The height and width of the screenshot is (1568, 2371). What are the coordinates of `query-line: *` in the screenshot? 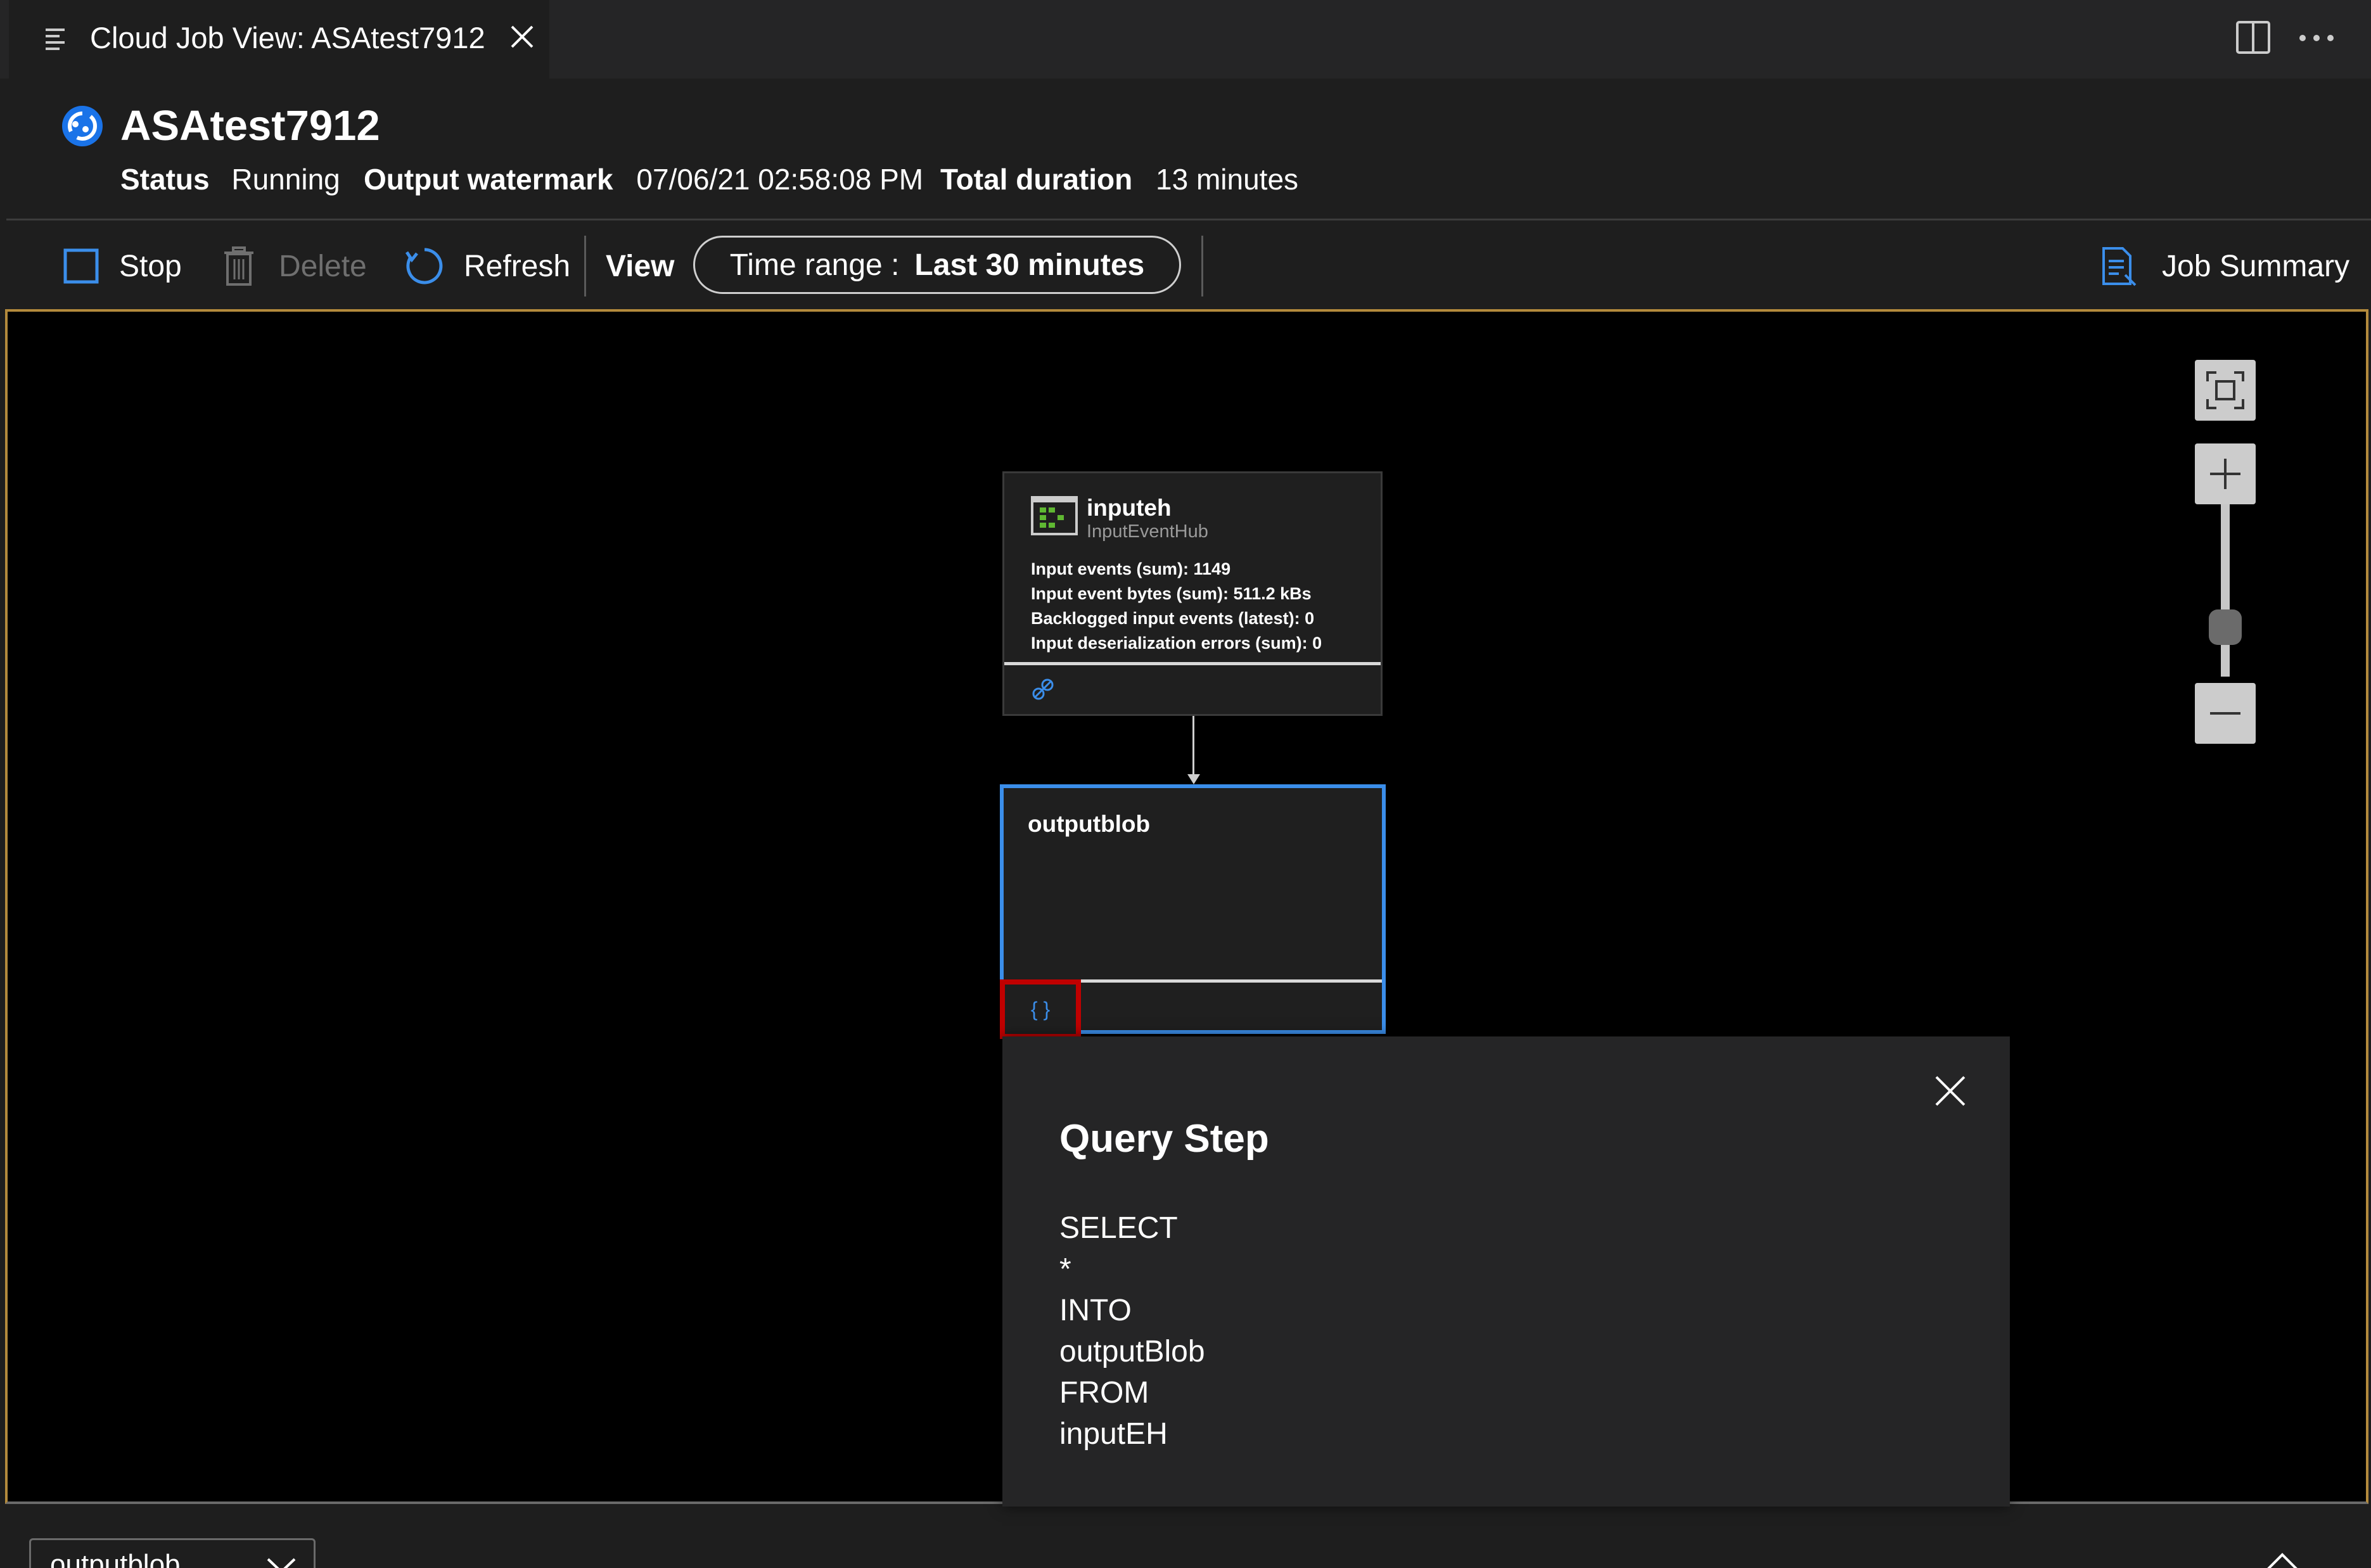 It's located at (1065, 1269).